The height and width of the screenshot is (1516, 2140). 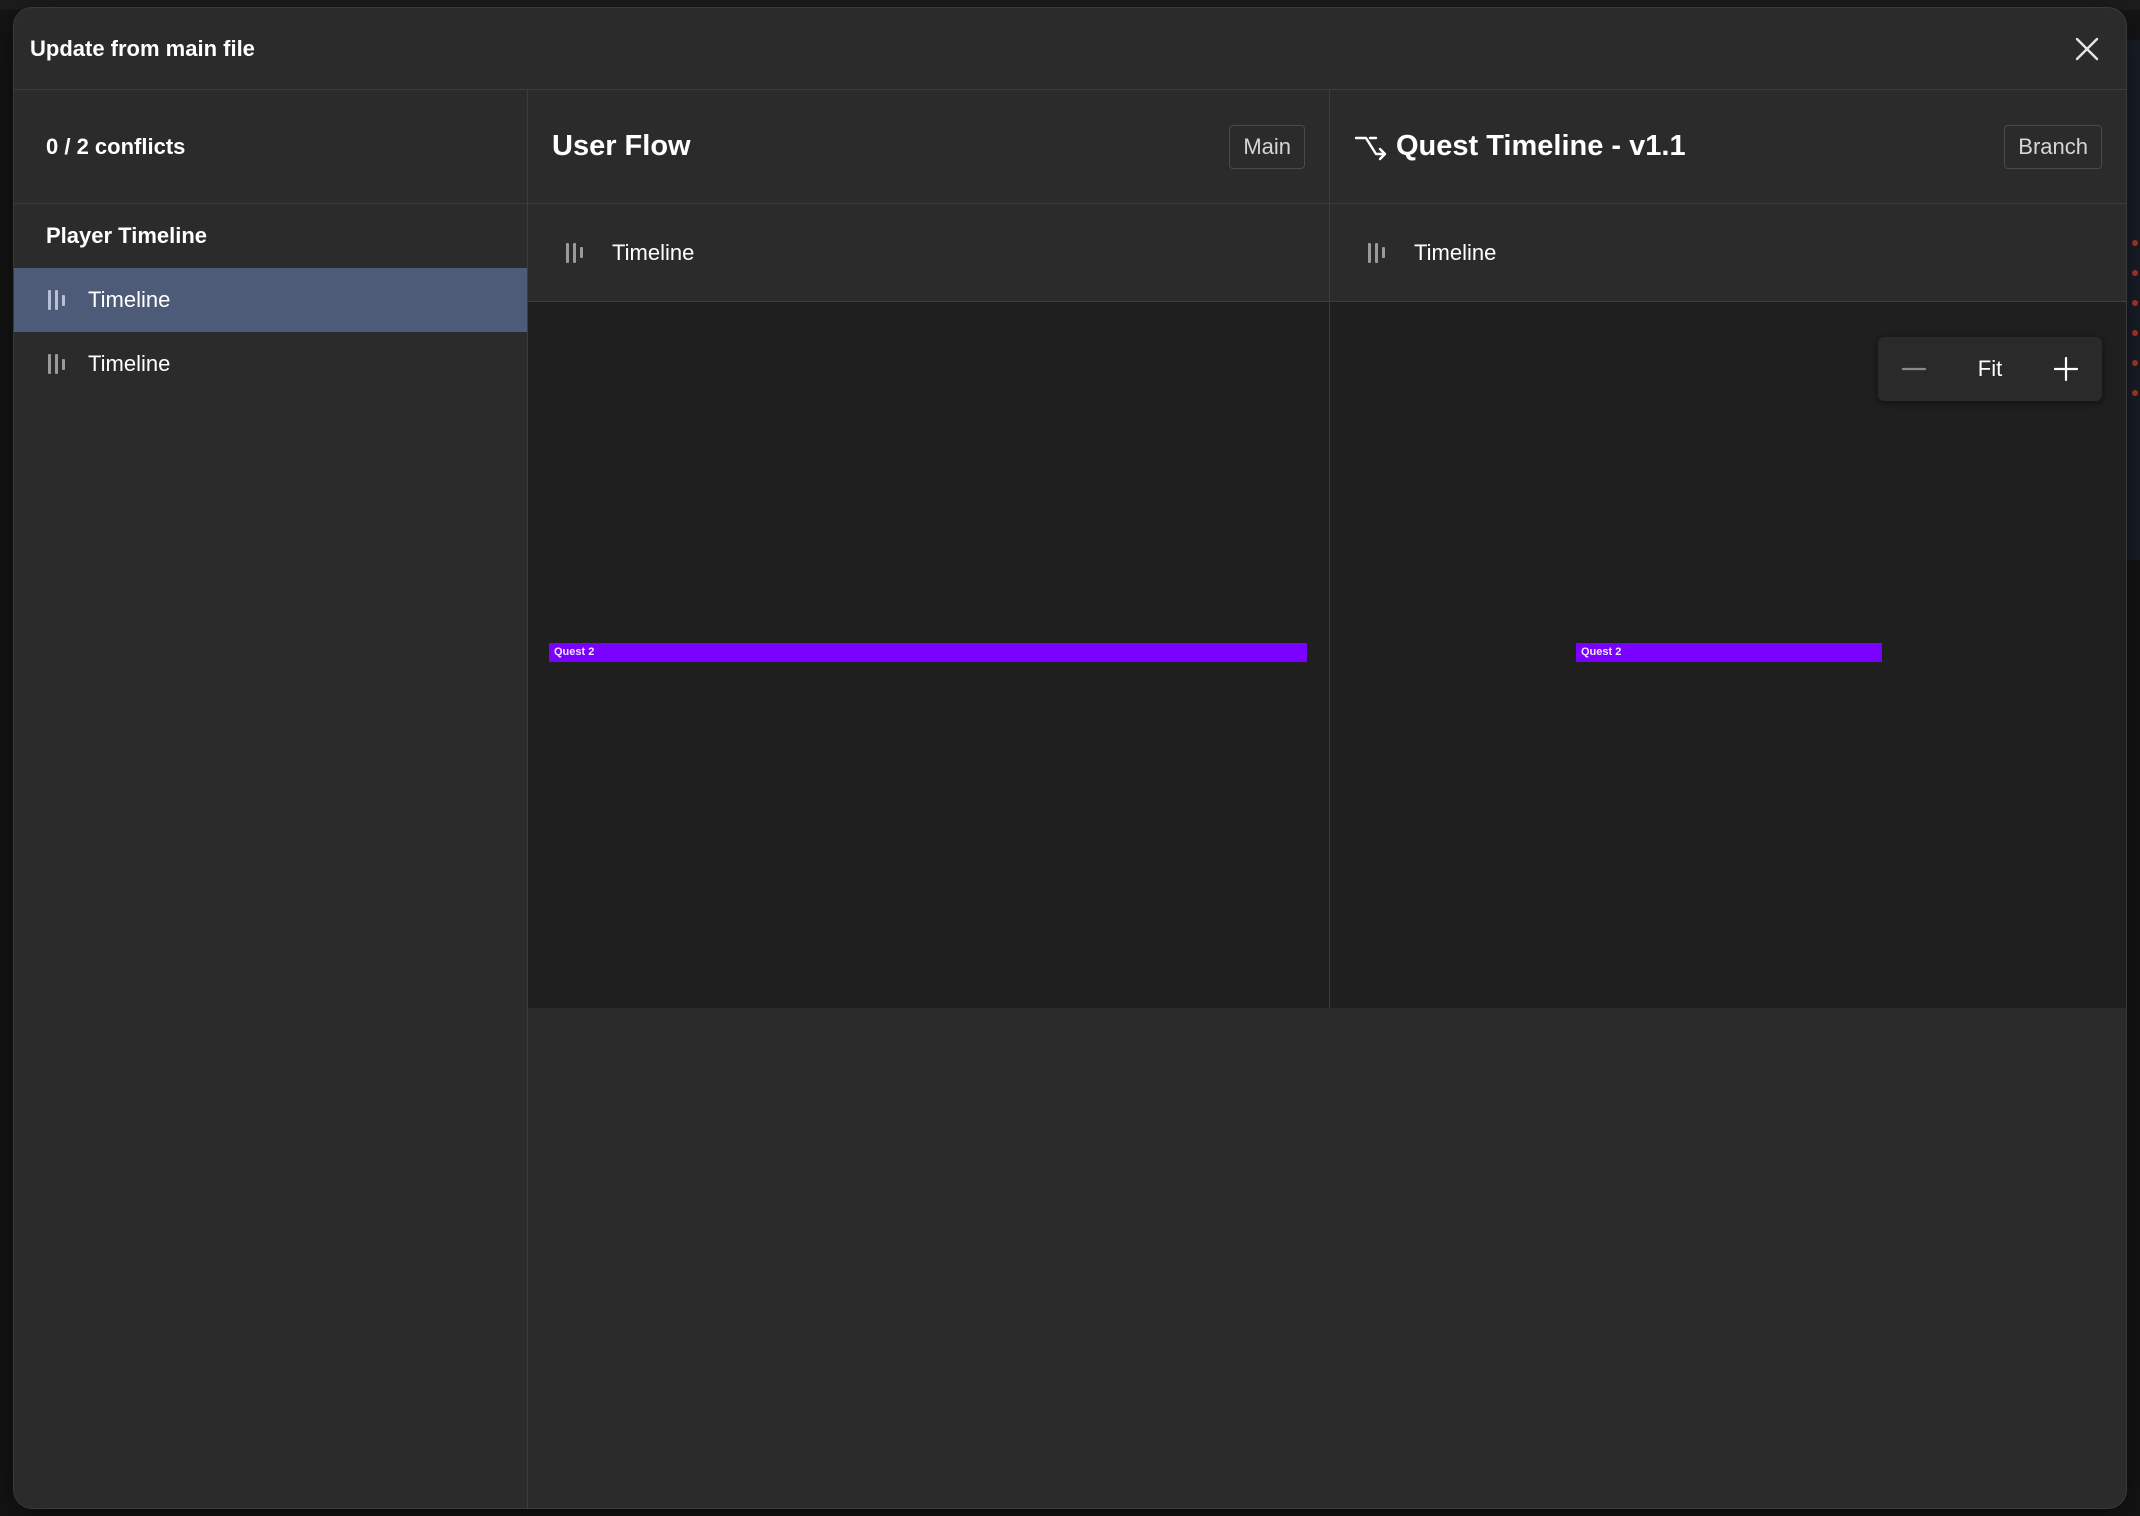 I want to click on close-button, so click(x=2087, y=49).